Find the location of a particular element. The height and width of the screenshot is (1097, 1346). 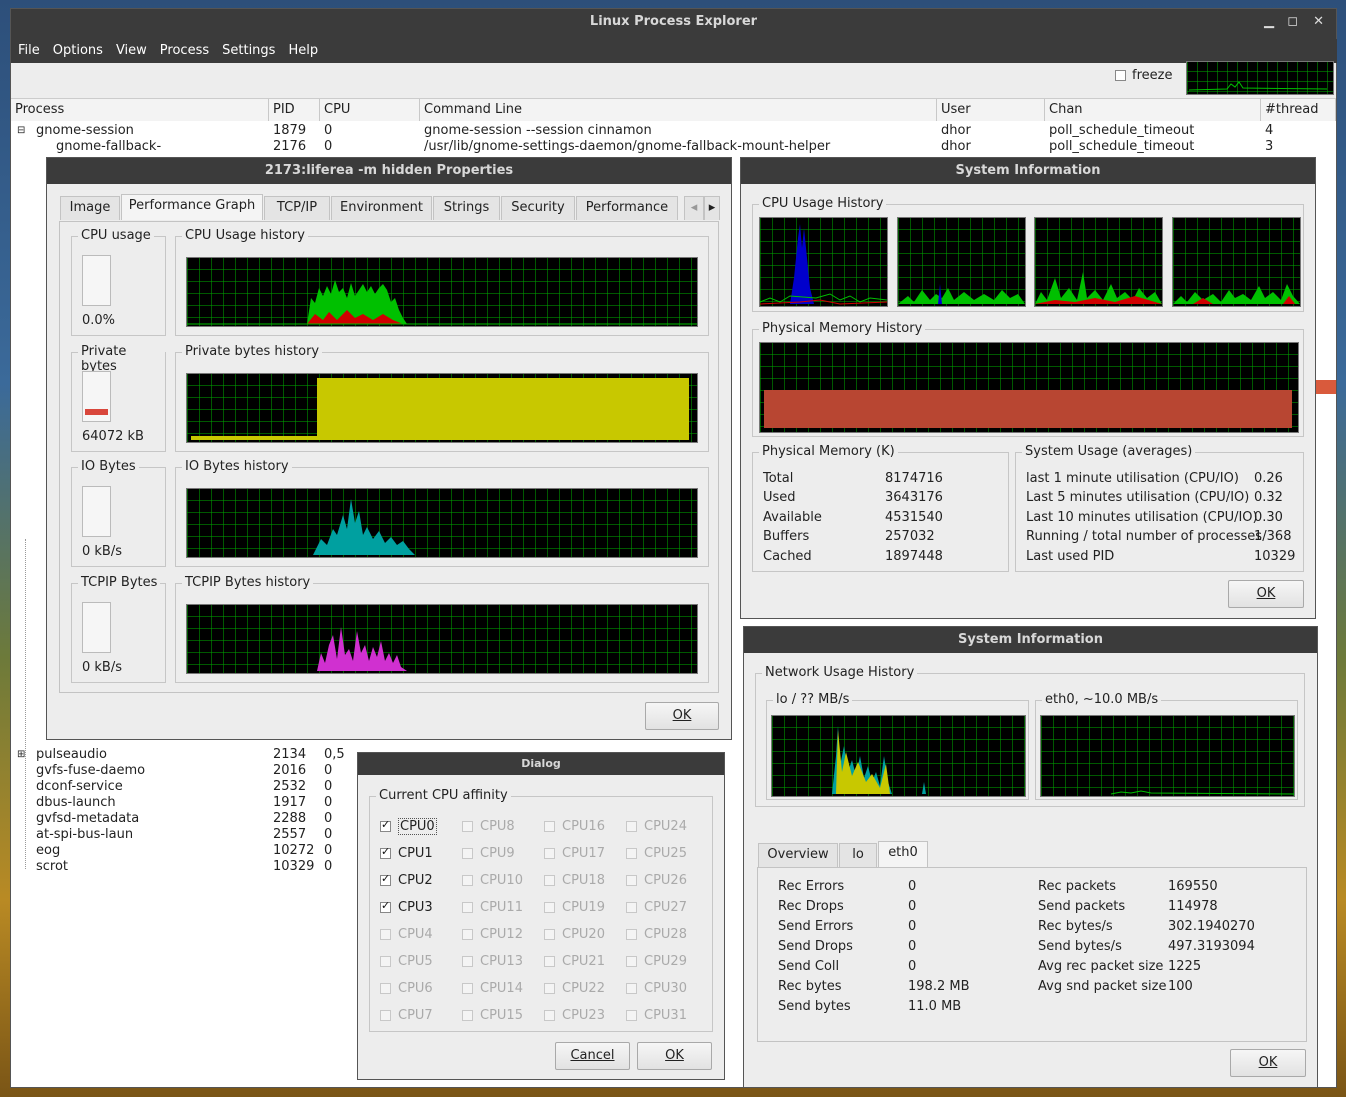

cpu-checkbox-label: CPU21 is located at coordinates (583, 961).